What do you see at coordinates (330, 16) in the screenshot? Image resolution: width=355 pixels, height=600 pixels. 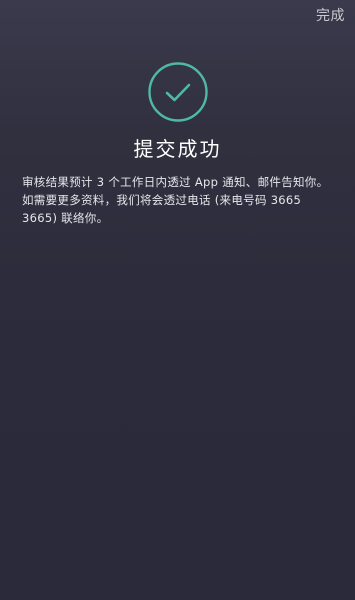 I see `done-button: 完成` at bounding box center [330, 16].